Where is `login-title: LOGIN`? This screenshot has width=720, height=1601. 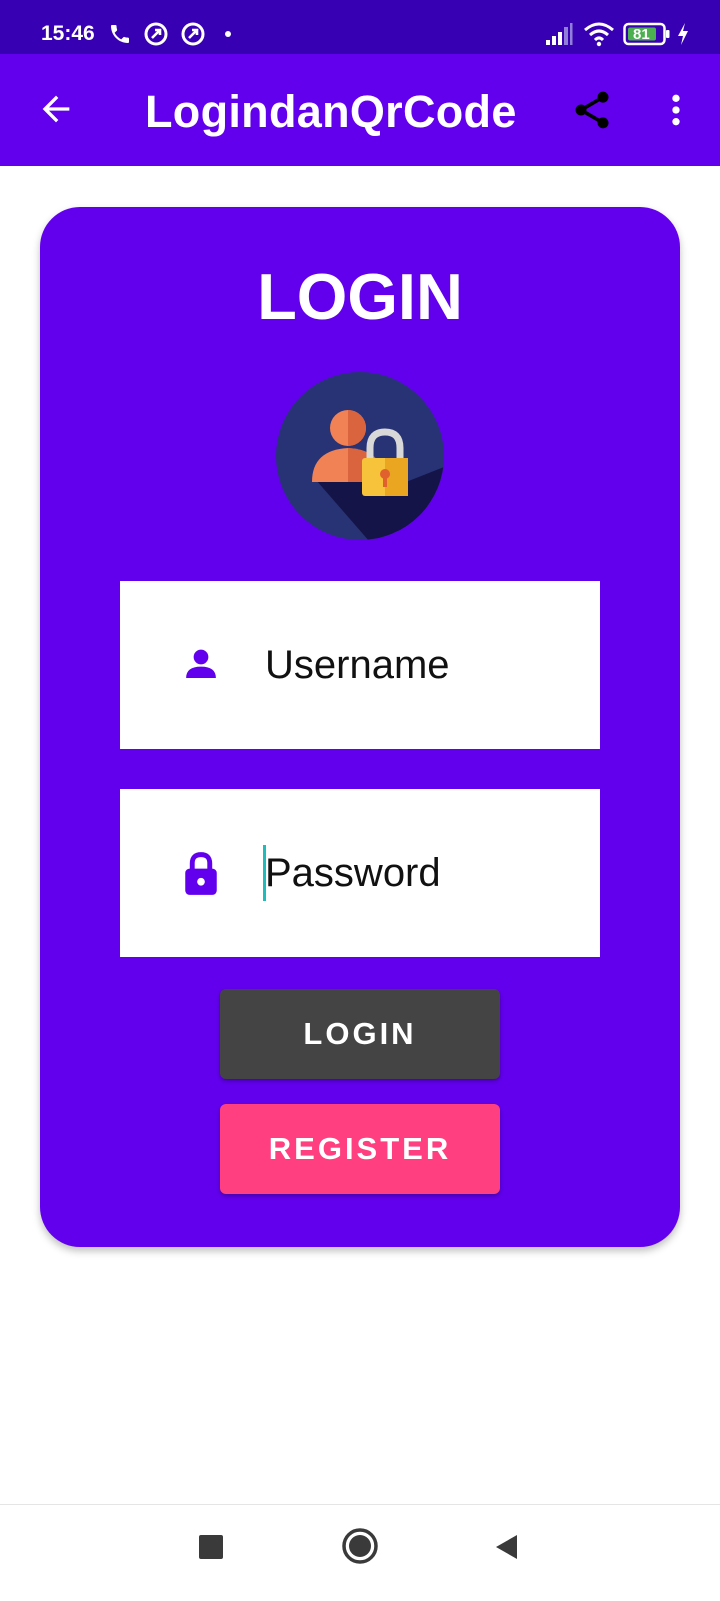
login-title: LOGIN is located at coordinates (360, 296).